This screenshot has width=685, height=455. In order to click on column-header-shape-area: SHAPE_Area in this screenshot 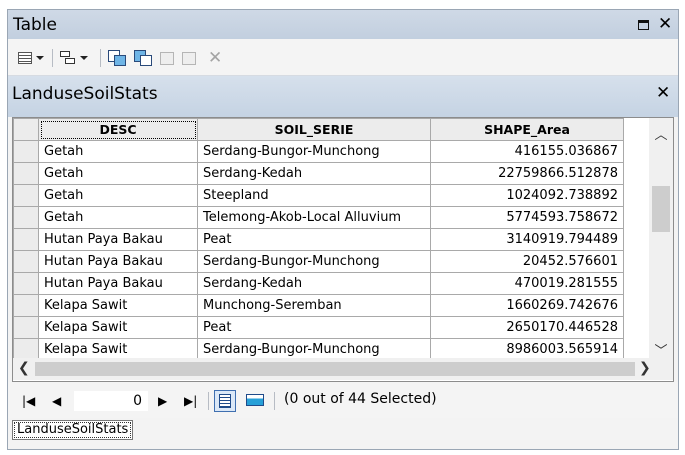, I will do `click(527, 129)`.